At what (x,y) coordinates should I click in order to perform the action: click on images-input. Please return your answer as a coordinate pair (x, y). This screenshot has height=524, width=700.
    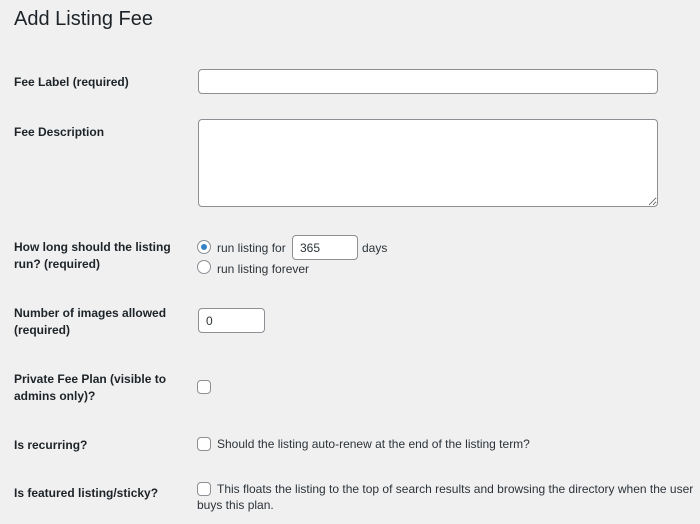
    Looking at the image, I should click on (231, 320).